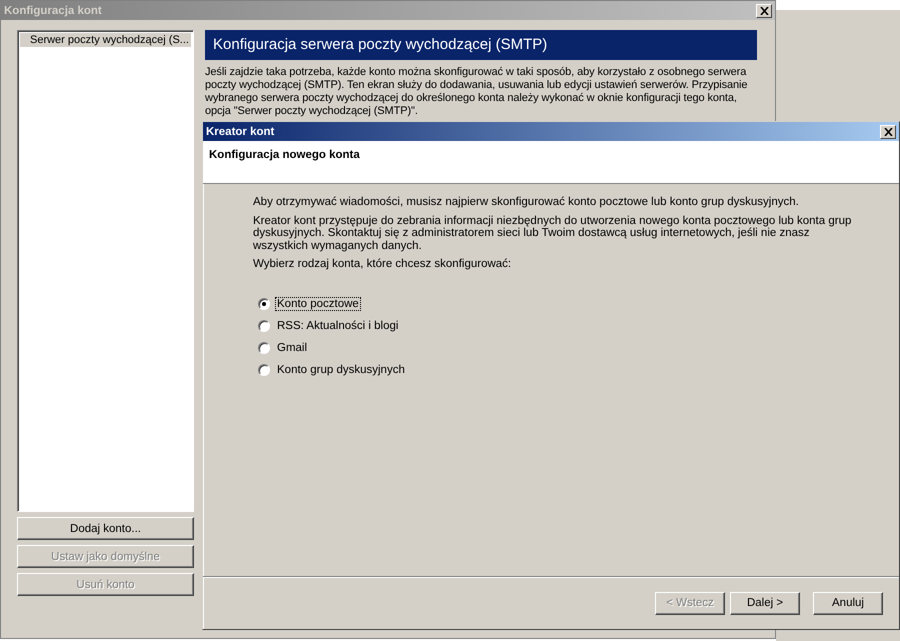  I want to click on wizard-text: Aby otrzymywać wiadomości, musisz najpierw skonfigurować konto pocztowe lub konto grup dyskusyjnych., so click(526, 202).